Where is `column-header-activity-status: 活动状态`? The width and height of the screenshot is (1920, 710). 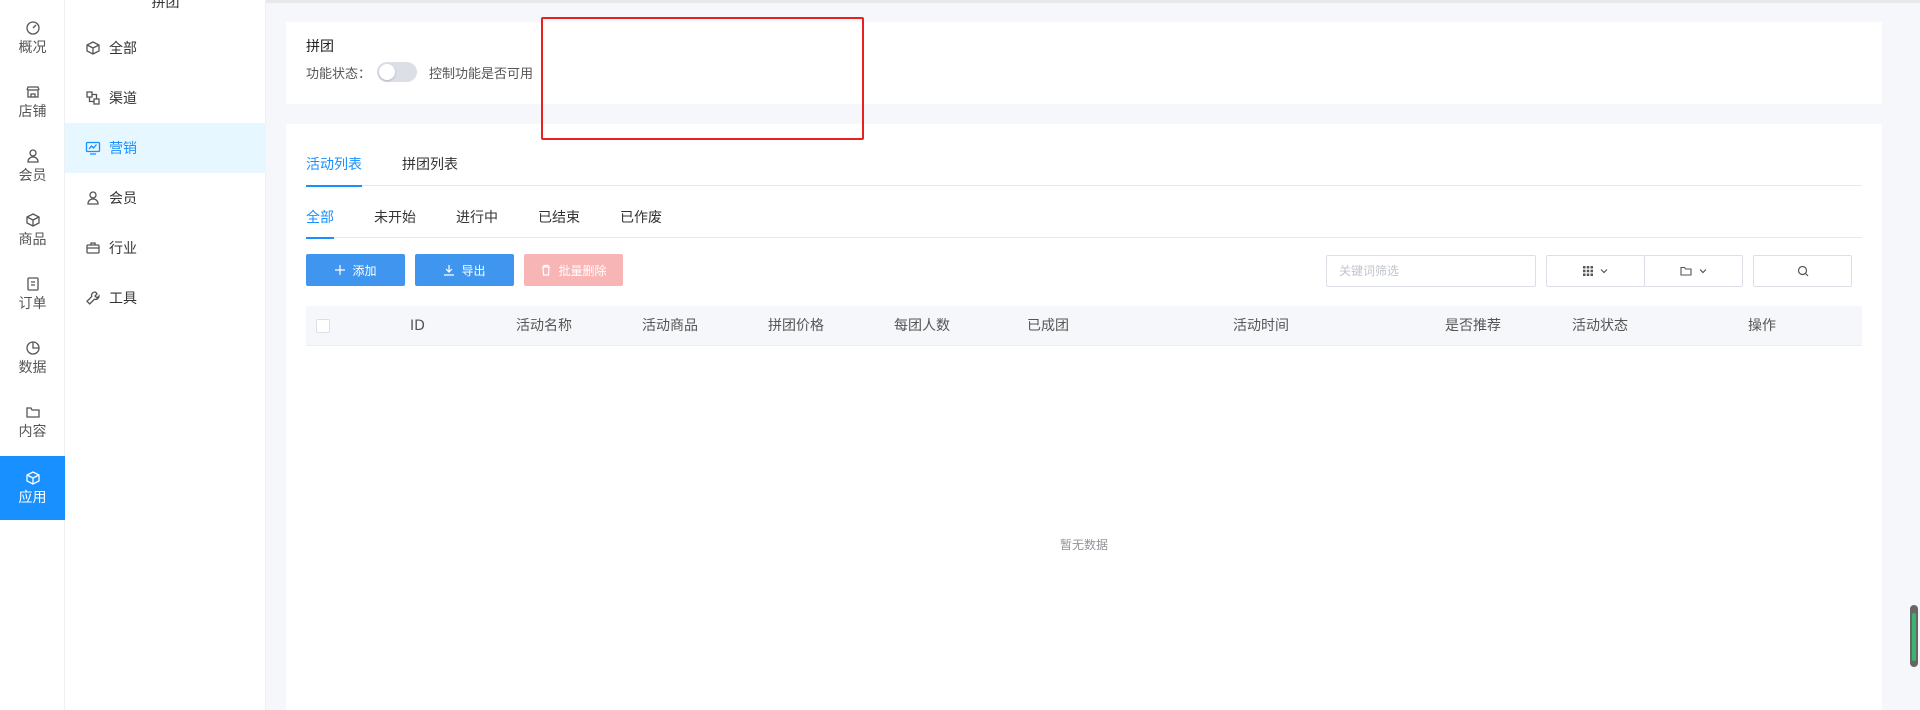 column-header-activity-status: 活动状态 is located at coordinates (1600, 326).